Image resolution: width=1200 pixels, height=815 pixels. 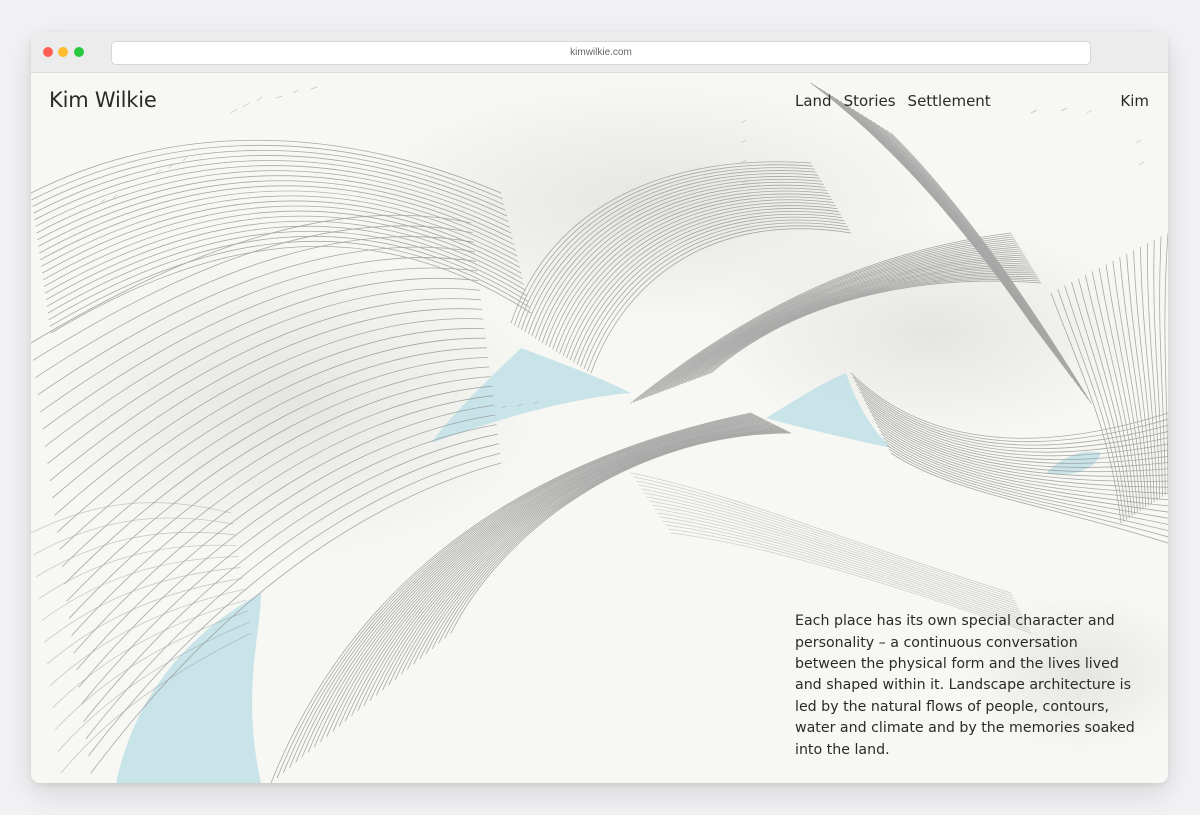 I want to click on browser-toolbar: kimwilkie.com, so click(x=599, y=52).